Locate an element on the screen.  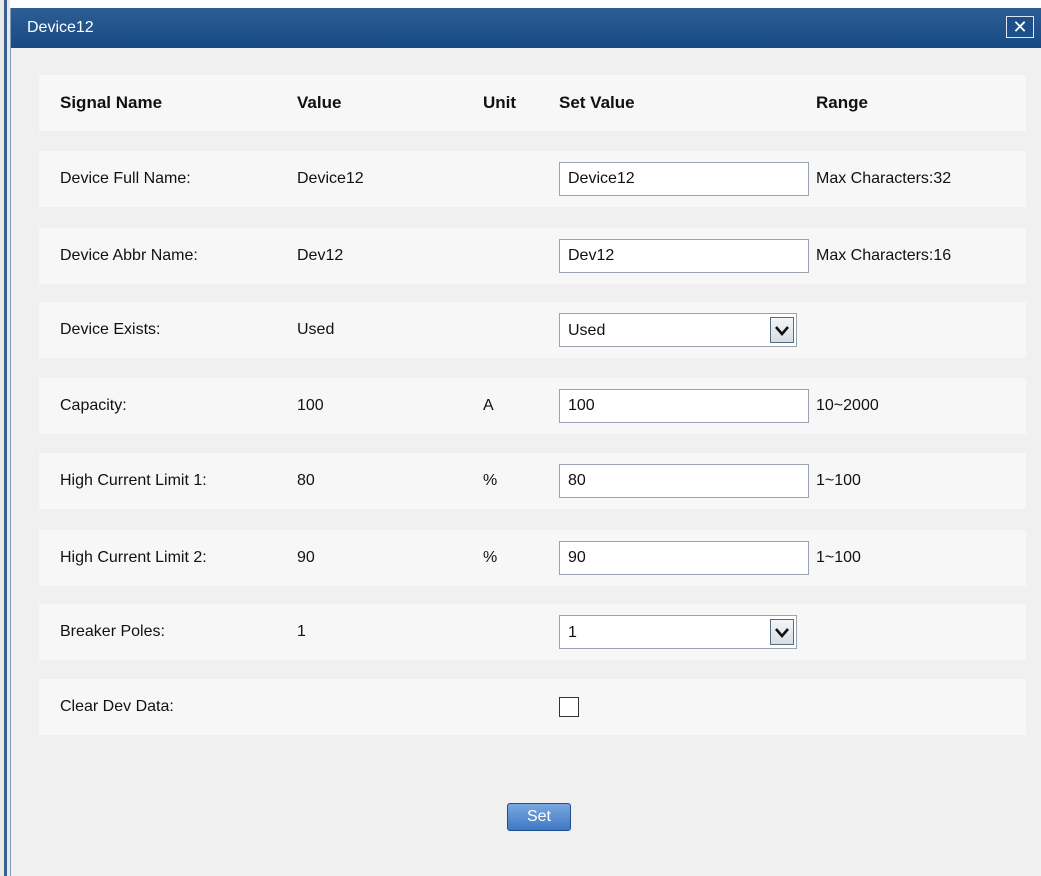
device-exists-select: Used is located at coordinates (678, 330).